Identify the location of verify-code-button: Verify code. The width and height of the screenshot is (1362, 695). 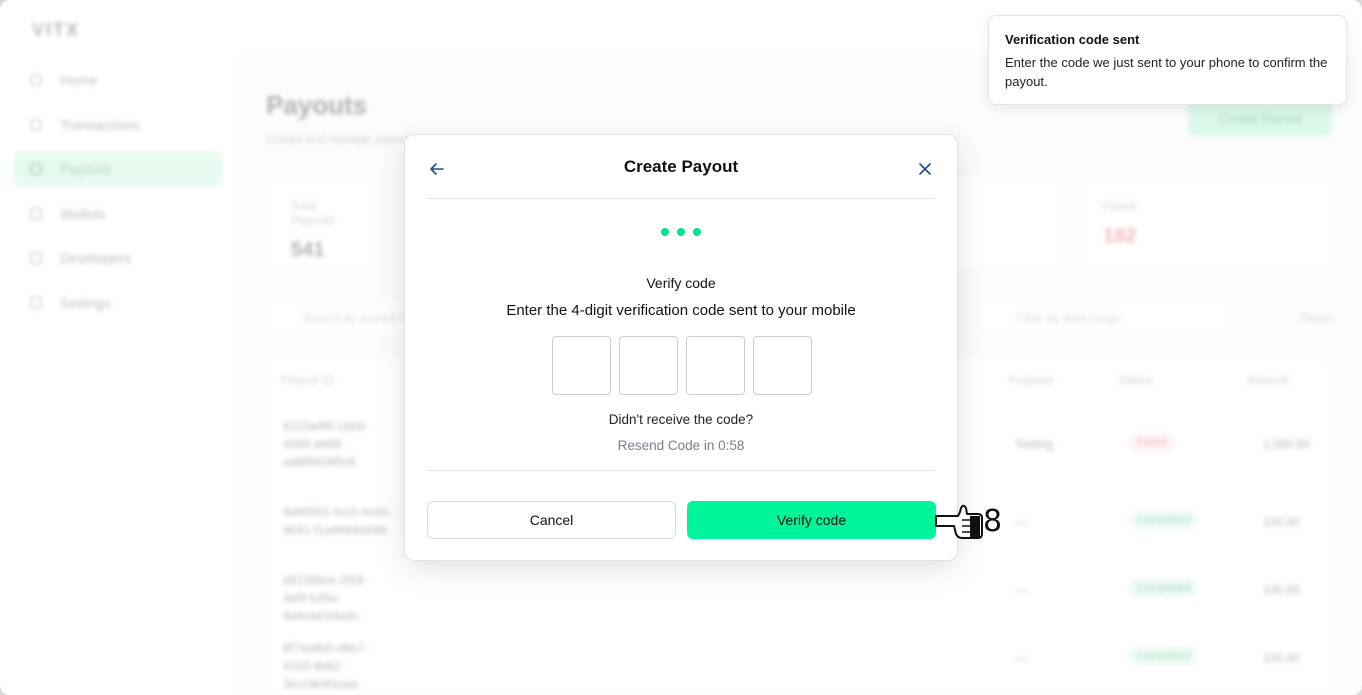
(811, 520).